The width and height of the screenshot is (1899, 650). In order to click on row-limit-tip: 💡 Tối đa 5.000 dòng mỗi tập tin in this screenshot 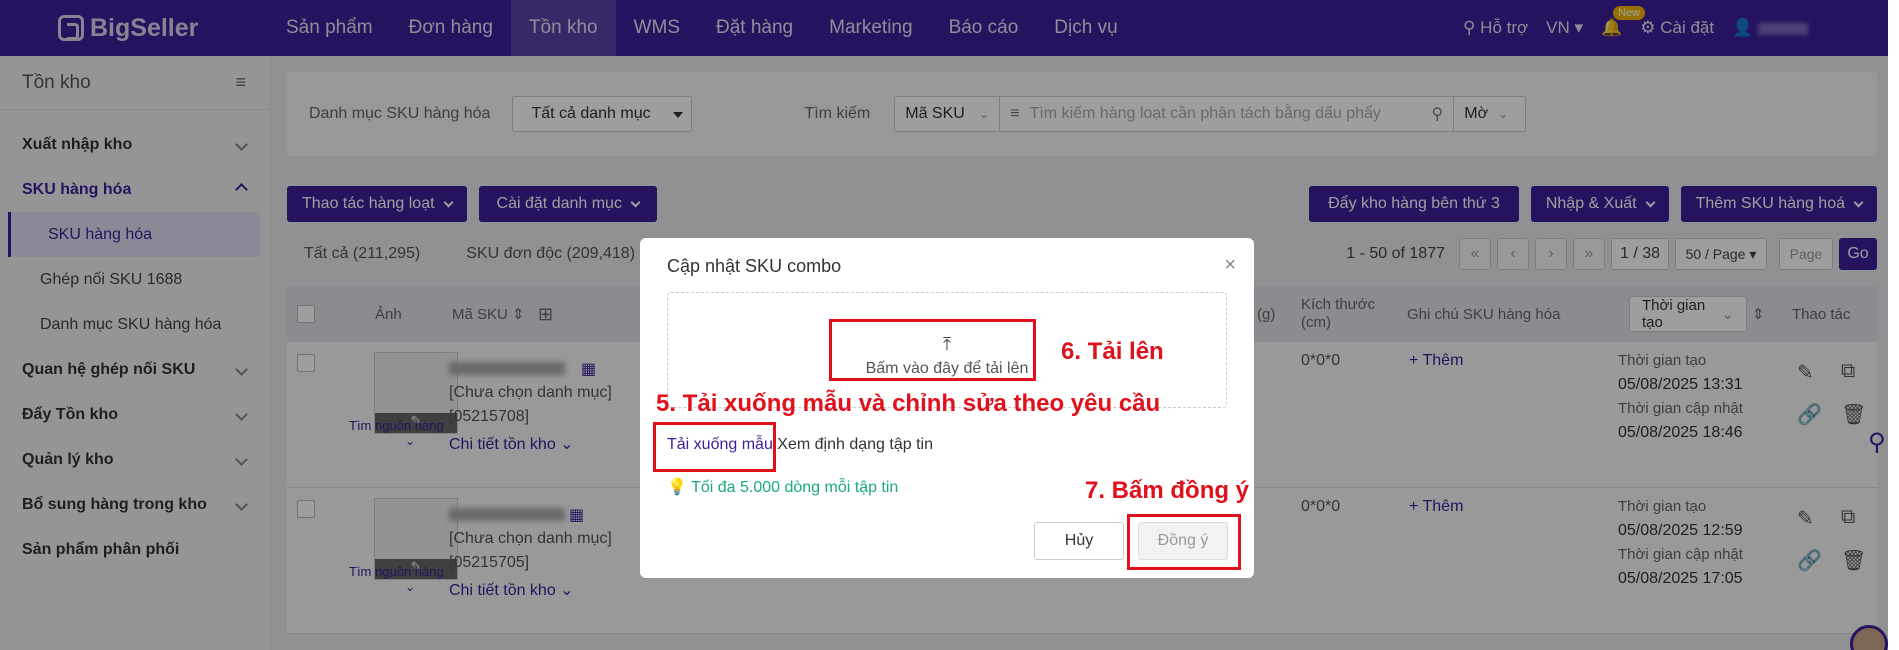, I will do `click(782, 487)`.